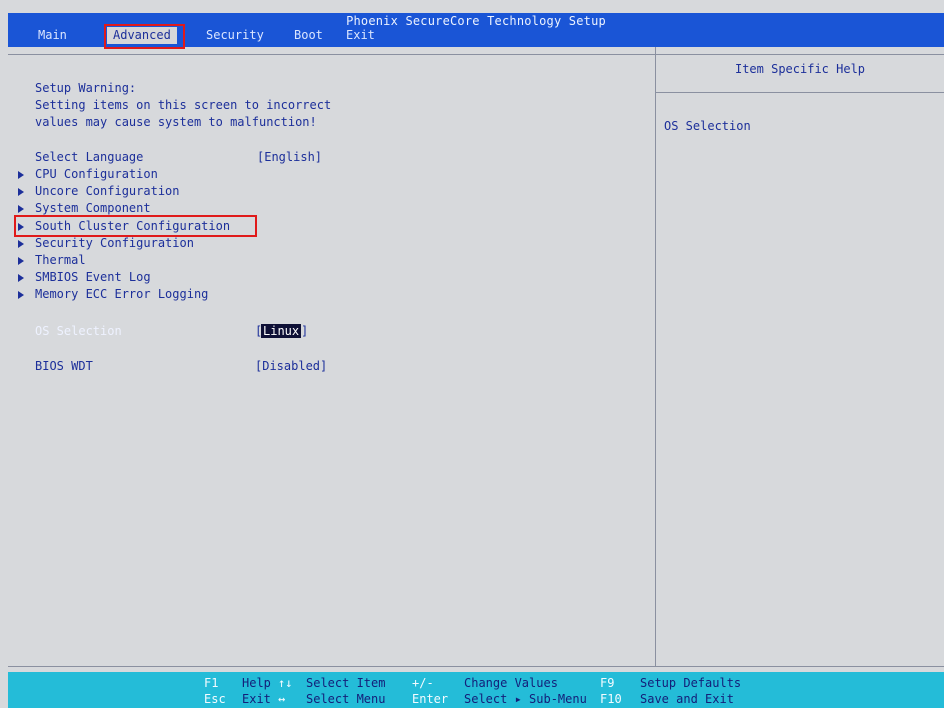 The image size is (944, 708). I want to click on arrows-up-down-icon: ↑↓, so click(285, 683).